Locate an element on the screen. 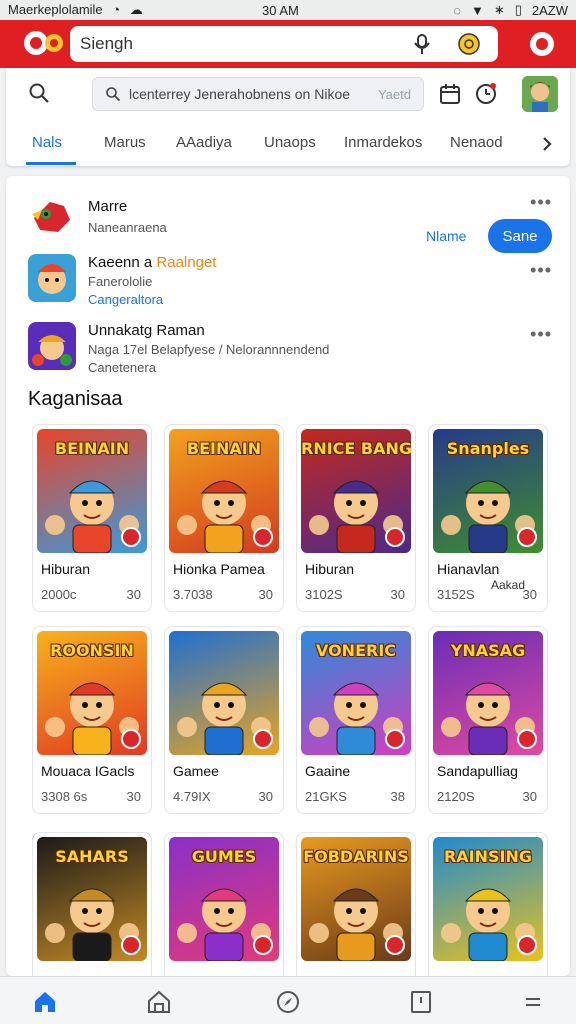 The image size is (576, 1024). search-hint: Yaetd is located at coordinates (394, 94).